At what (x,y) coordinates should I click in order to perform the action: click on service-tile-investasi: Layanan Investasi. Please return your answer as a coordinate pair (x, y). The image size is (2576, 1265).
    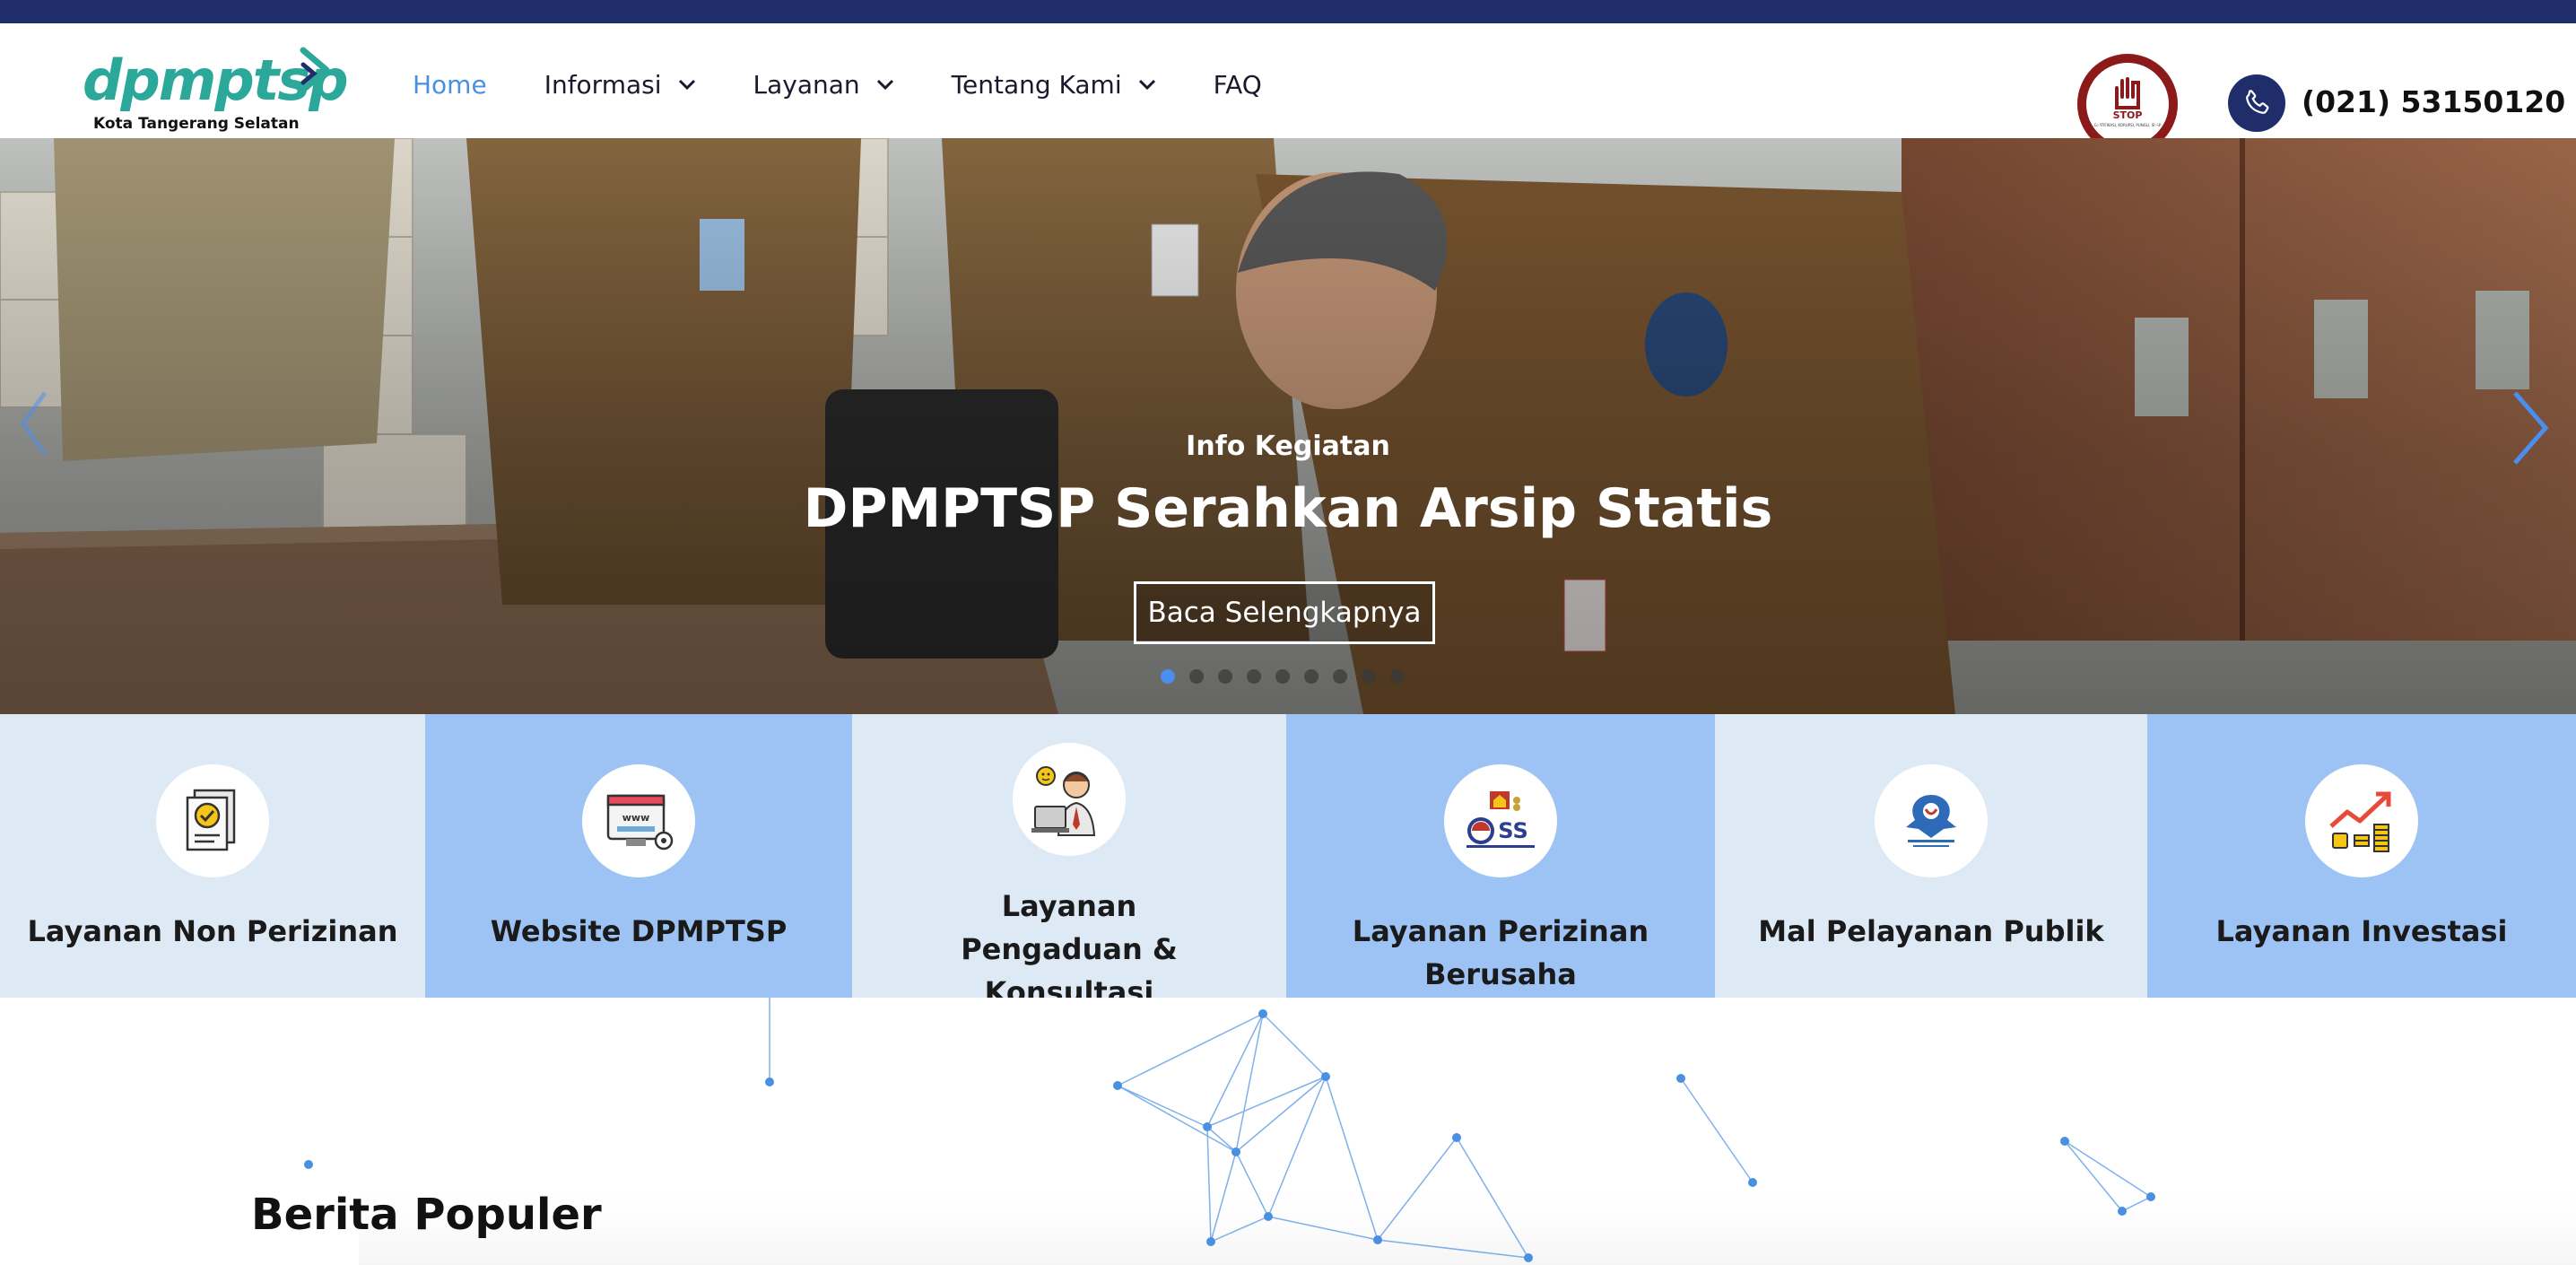
    Looking at the image, I should click on (2361, 856).